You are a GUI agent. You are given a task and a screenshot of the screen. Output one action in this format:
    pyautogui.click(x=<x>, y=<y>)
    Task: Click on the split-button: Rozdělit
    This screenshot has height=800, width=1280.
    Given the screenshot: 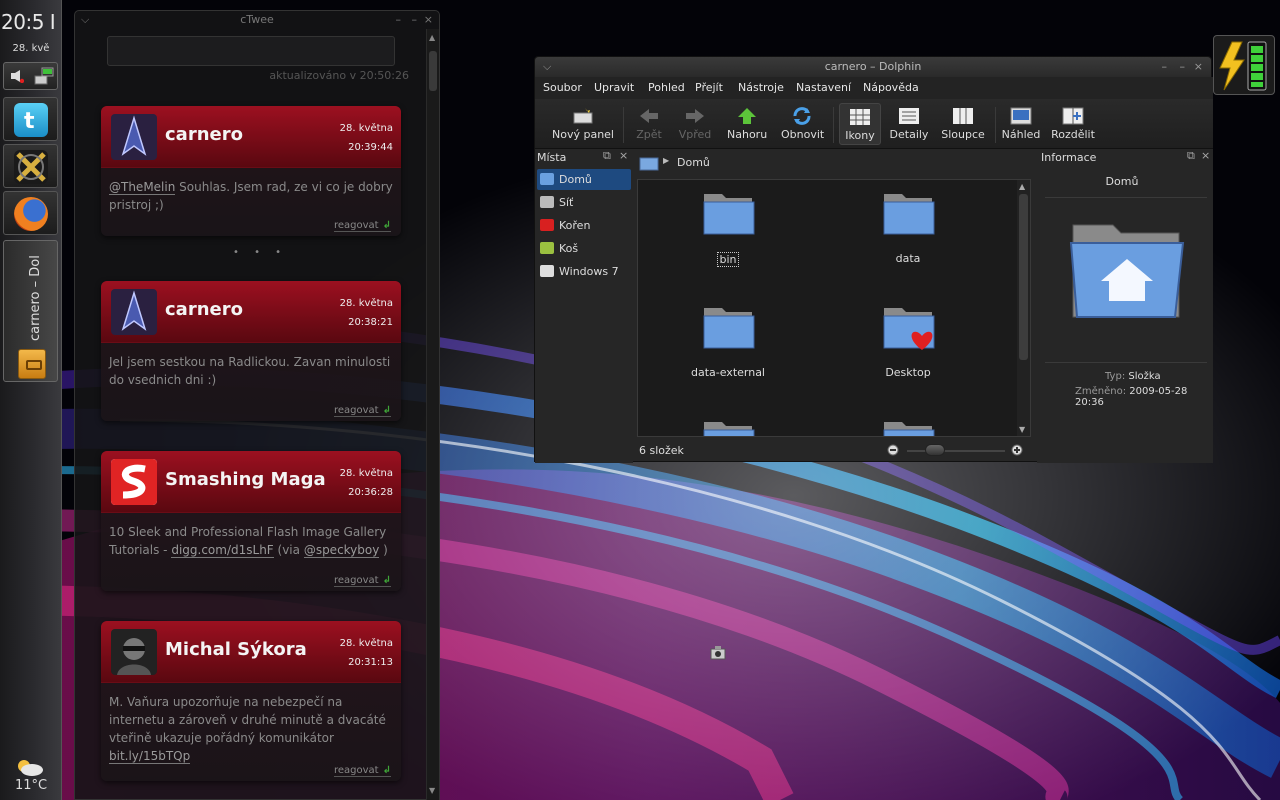 What is the action you would take?
    pyautogui.click(x=1073, y=124)
    